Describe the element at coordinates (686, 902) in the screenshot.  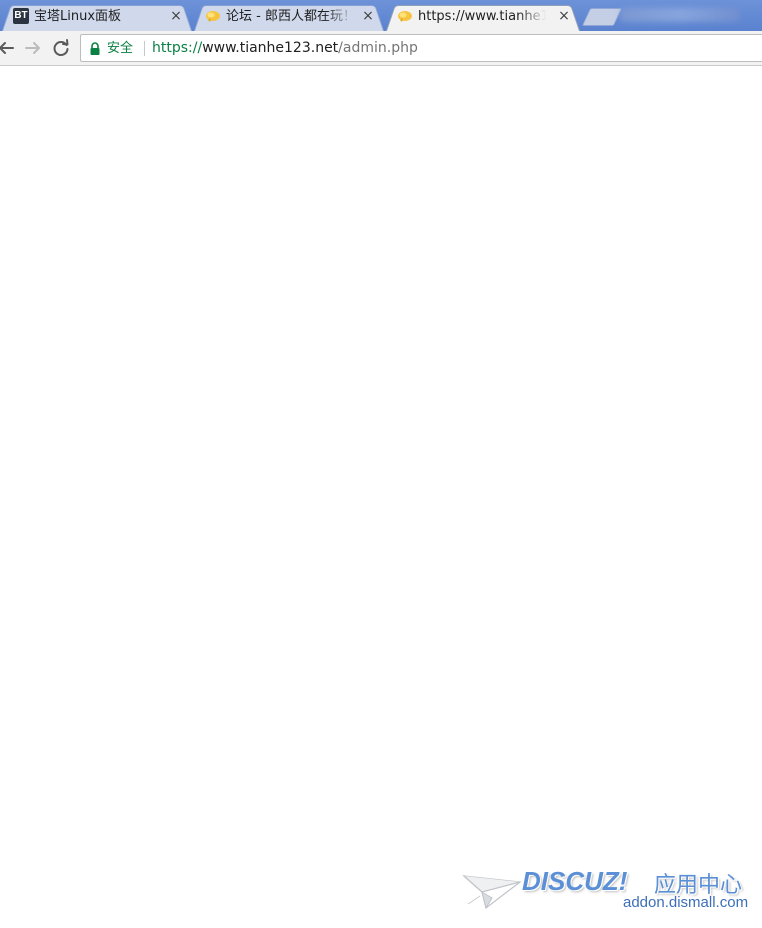
I see `watermark-domain: addon.dismall.com` at that location.